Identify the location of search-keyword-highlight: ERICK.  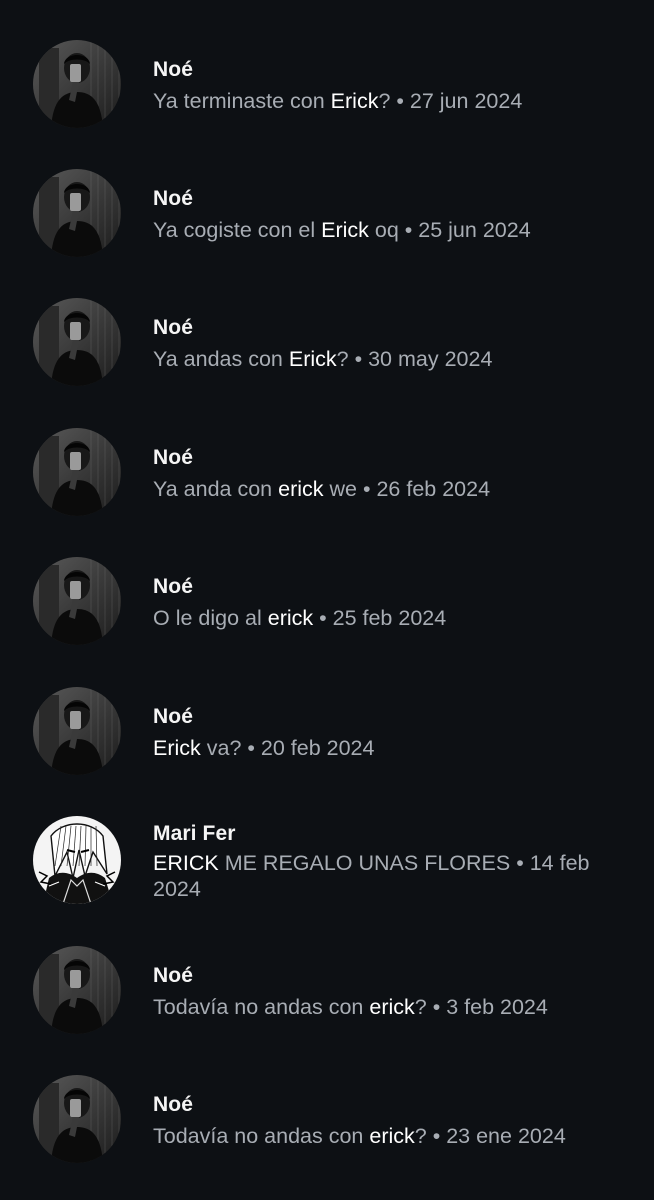
(186, 863).